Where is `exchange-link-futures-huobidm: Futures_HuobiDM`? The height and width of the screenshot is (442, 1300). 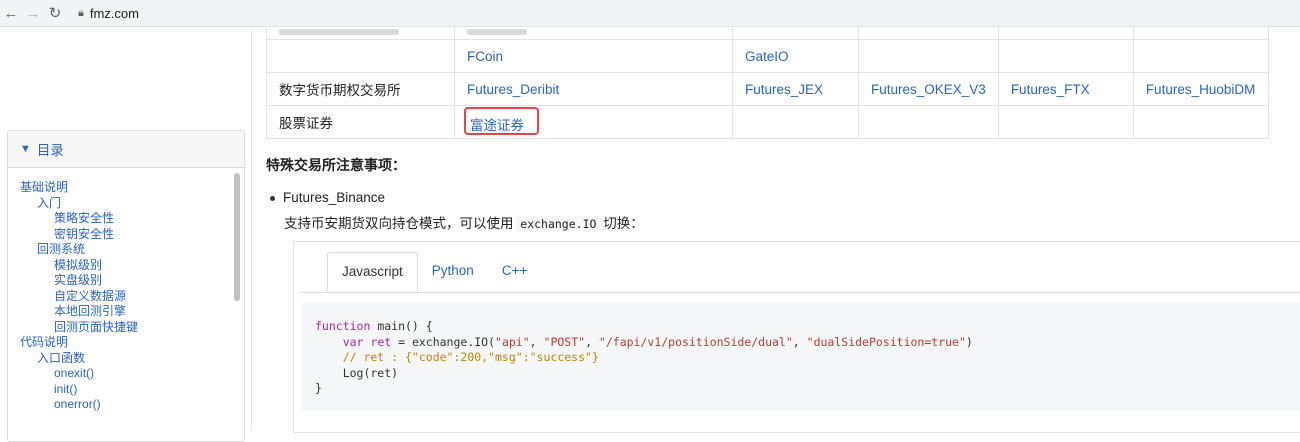 exchange-link-futures-huobidm: Futures_HuobiDM is located at coordinates (1201, 89).